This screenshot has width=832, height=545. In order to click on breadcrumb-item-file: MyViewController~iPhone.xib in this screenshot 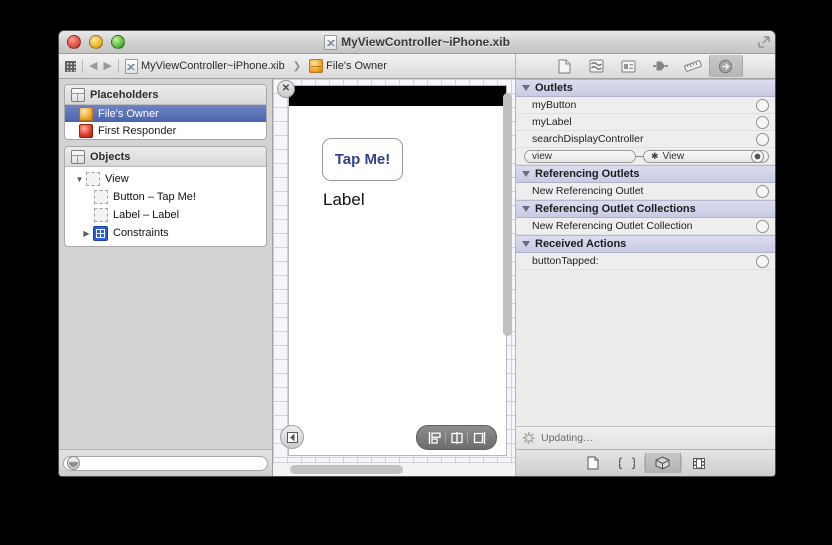, I will do `click(204, 66)`.